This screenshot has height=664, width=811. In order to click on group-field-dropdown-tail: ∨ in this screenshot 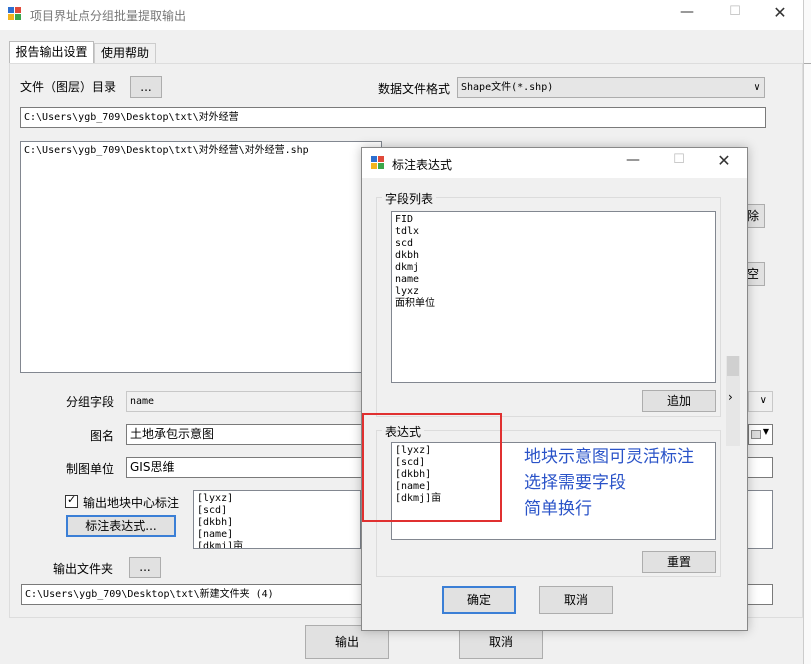, I will do `click(760, 401)`.